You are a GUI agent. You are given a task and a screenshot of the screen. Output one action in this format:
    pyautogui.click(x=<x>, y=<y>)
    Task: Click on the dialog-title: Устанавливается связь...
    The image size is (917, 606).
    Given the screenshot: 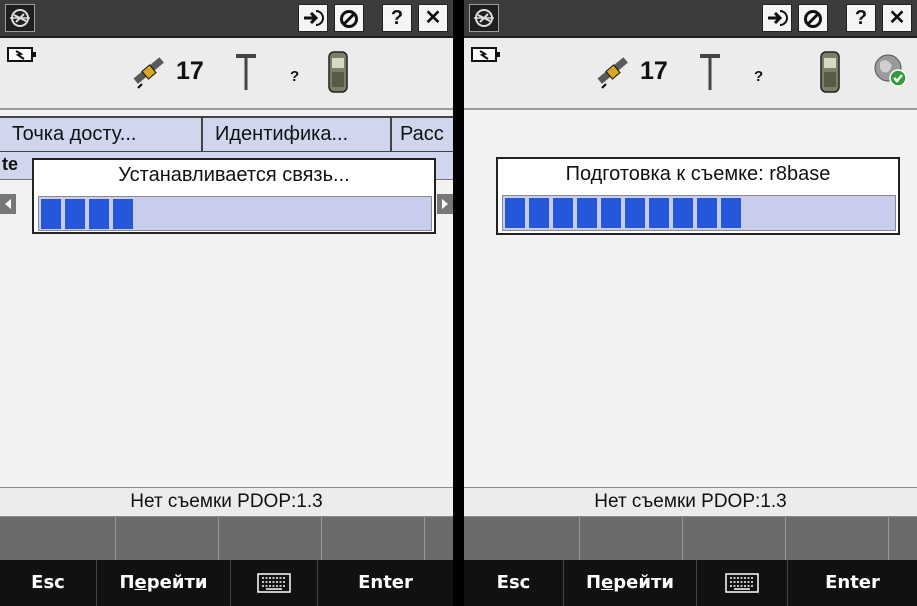 What is the action you would take?
    pyautogui.click(x=234, y=175)
    